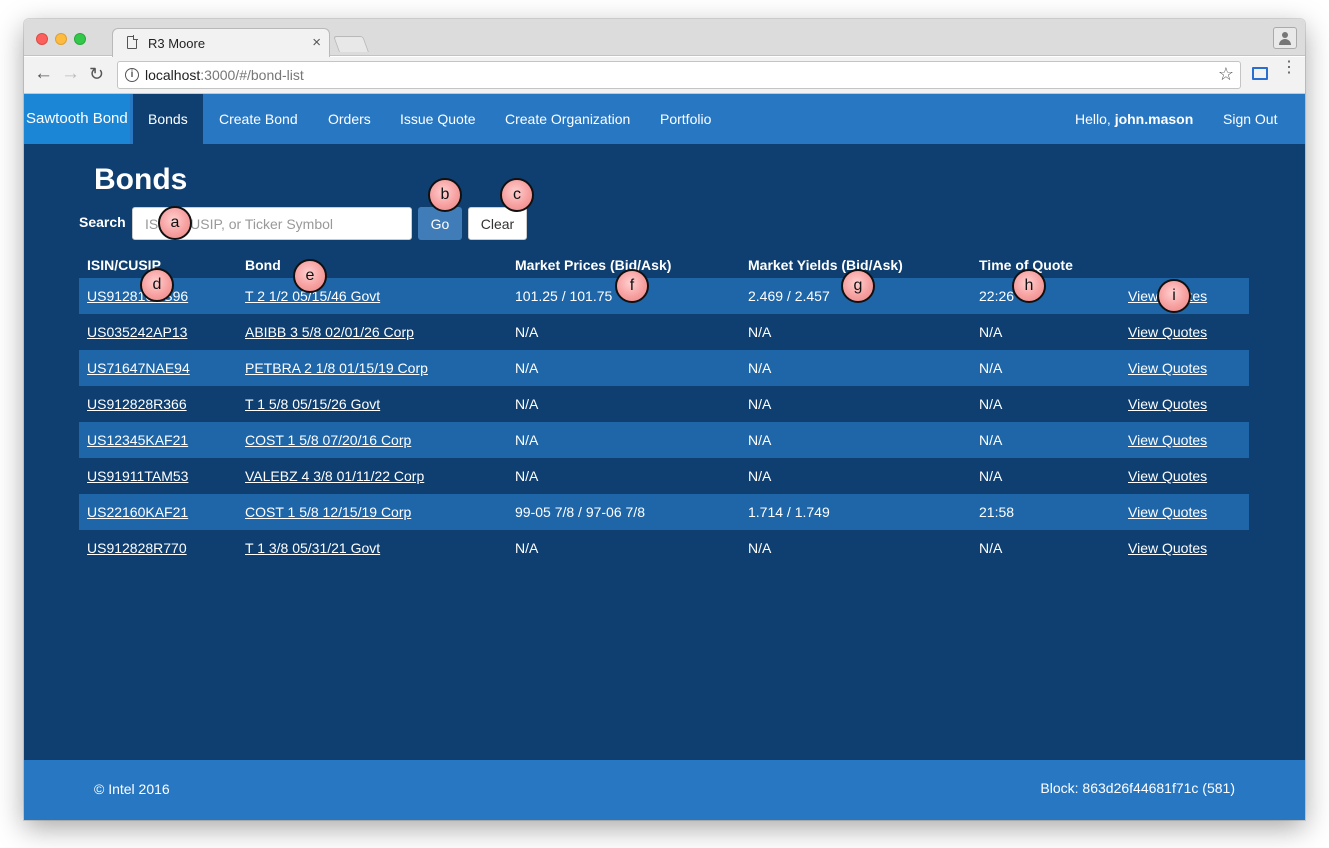 This screenshot has width=1329, height=848. What do you see at coordinates (632, 286) in the screenshot?
I see `marker-f: f` at bounding box center [632, 286].